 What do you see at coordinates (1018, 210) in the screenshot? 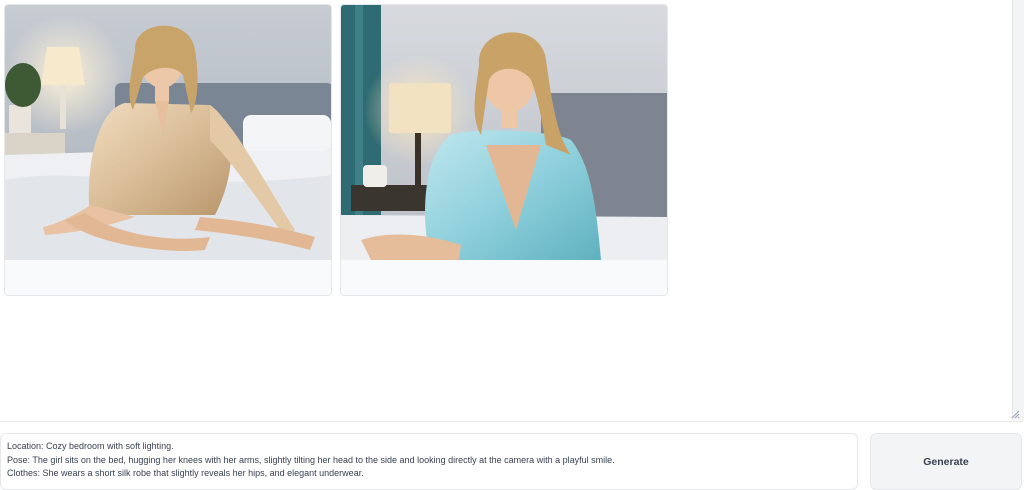
I see `vertical-scrollbar` at bounding box center [1018, 210].